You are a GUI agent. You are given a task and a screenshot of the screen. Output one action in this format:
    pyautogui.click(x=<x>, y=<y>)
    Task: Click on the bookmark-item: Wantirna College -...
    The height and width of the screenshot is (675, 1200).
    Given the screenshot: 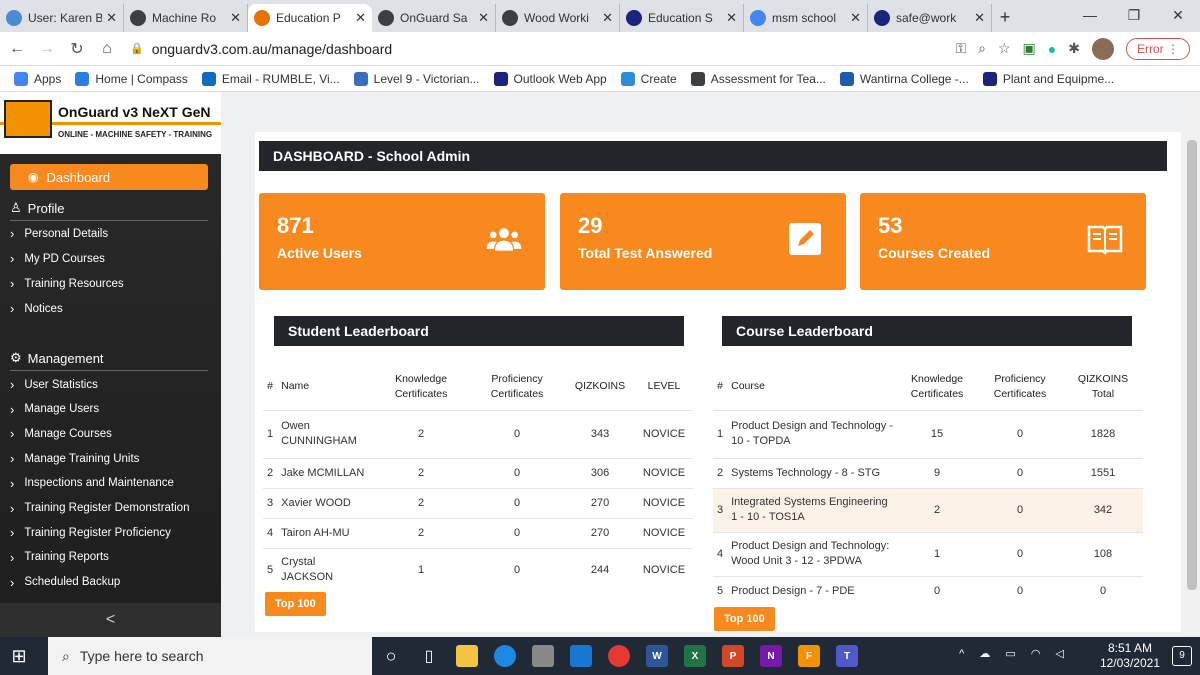 What is the action you would take?
    pyautogui.click(x=904, y=78)
    